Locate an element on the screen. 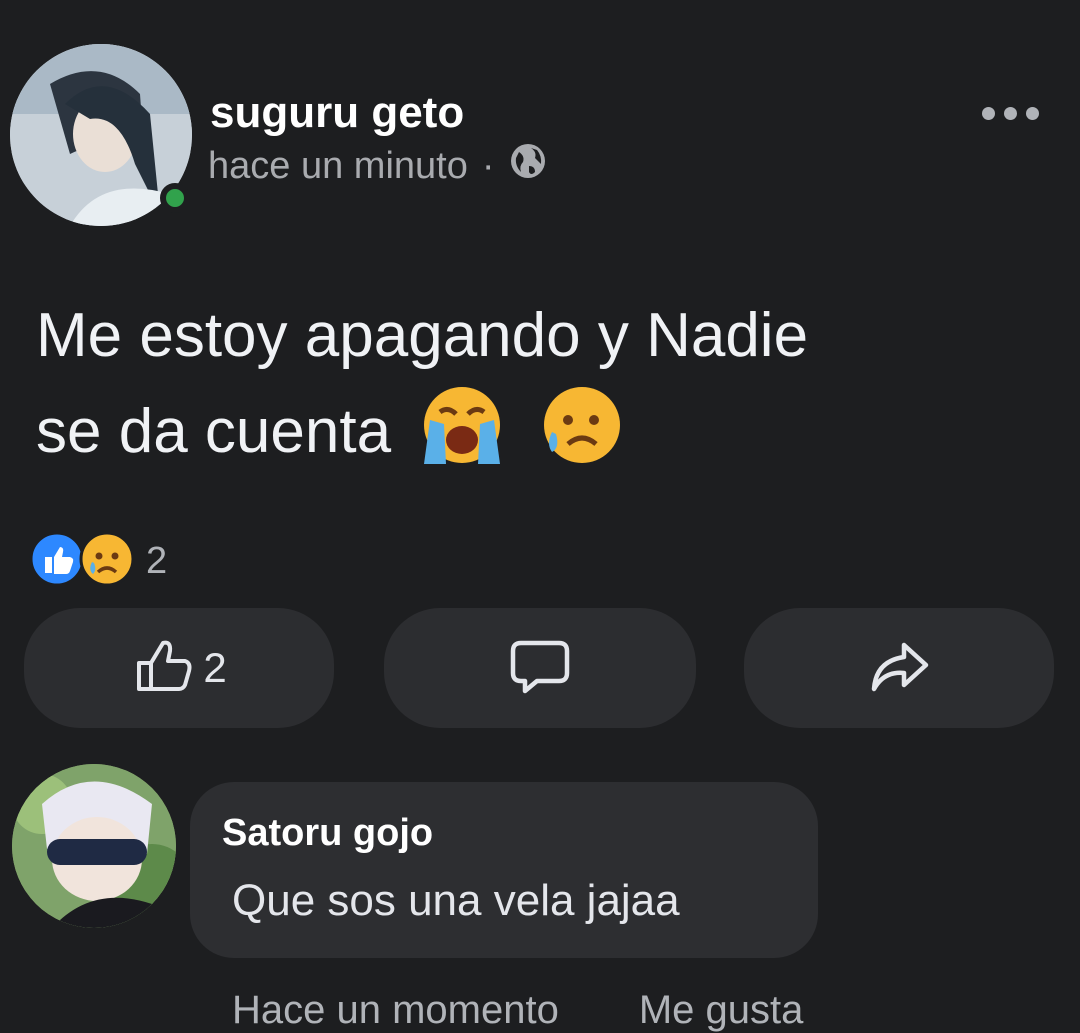 This screenshot has height=1033, width=1080. like-count: 2 is located at coordinates (215, 667).